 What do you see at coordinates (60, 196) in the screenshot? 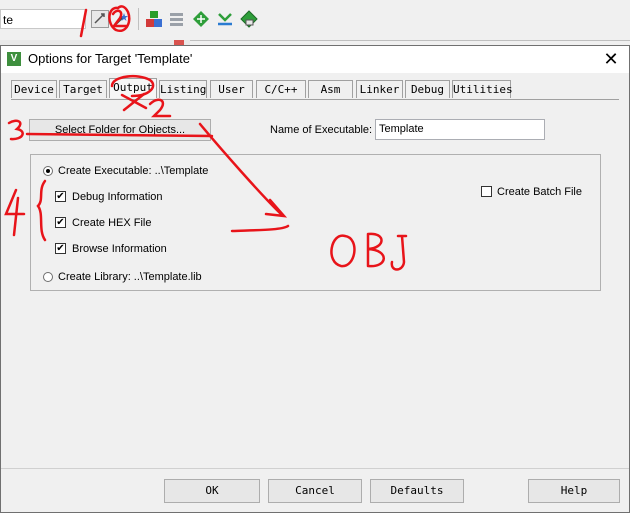
I see `debug-information-checkbox: ✔` at bounding box center [60, 196].